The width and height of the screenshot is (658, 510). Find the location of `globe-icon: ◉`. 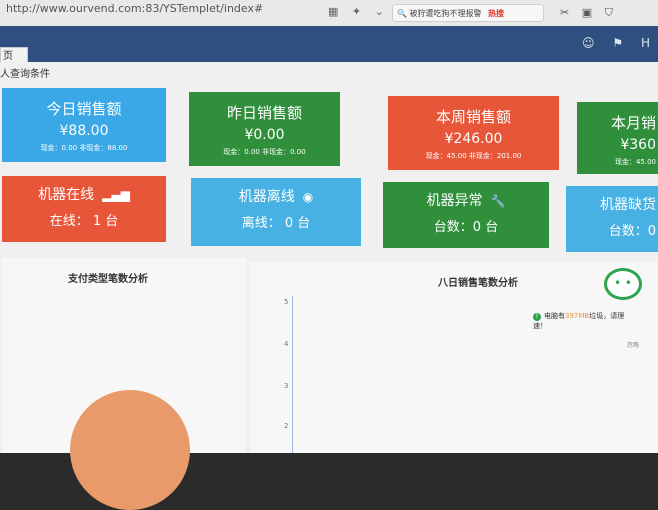

globe-icon: ◉ is located at coordinates (308, 197).